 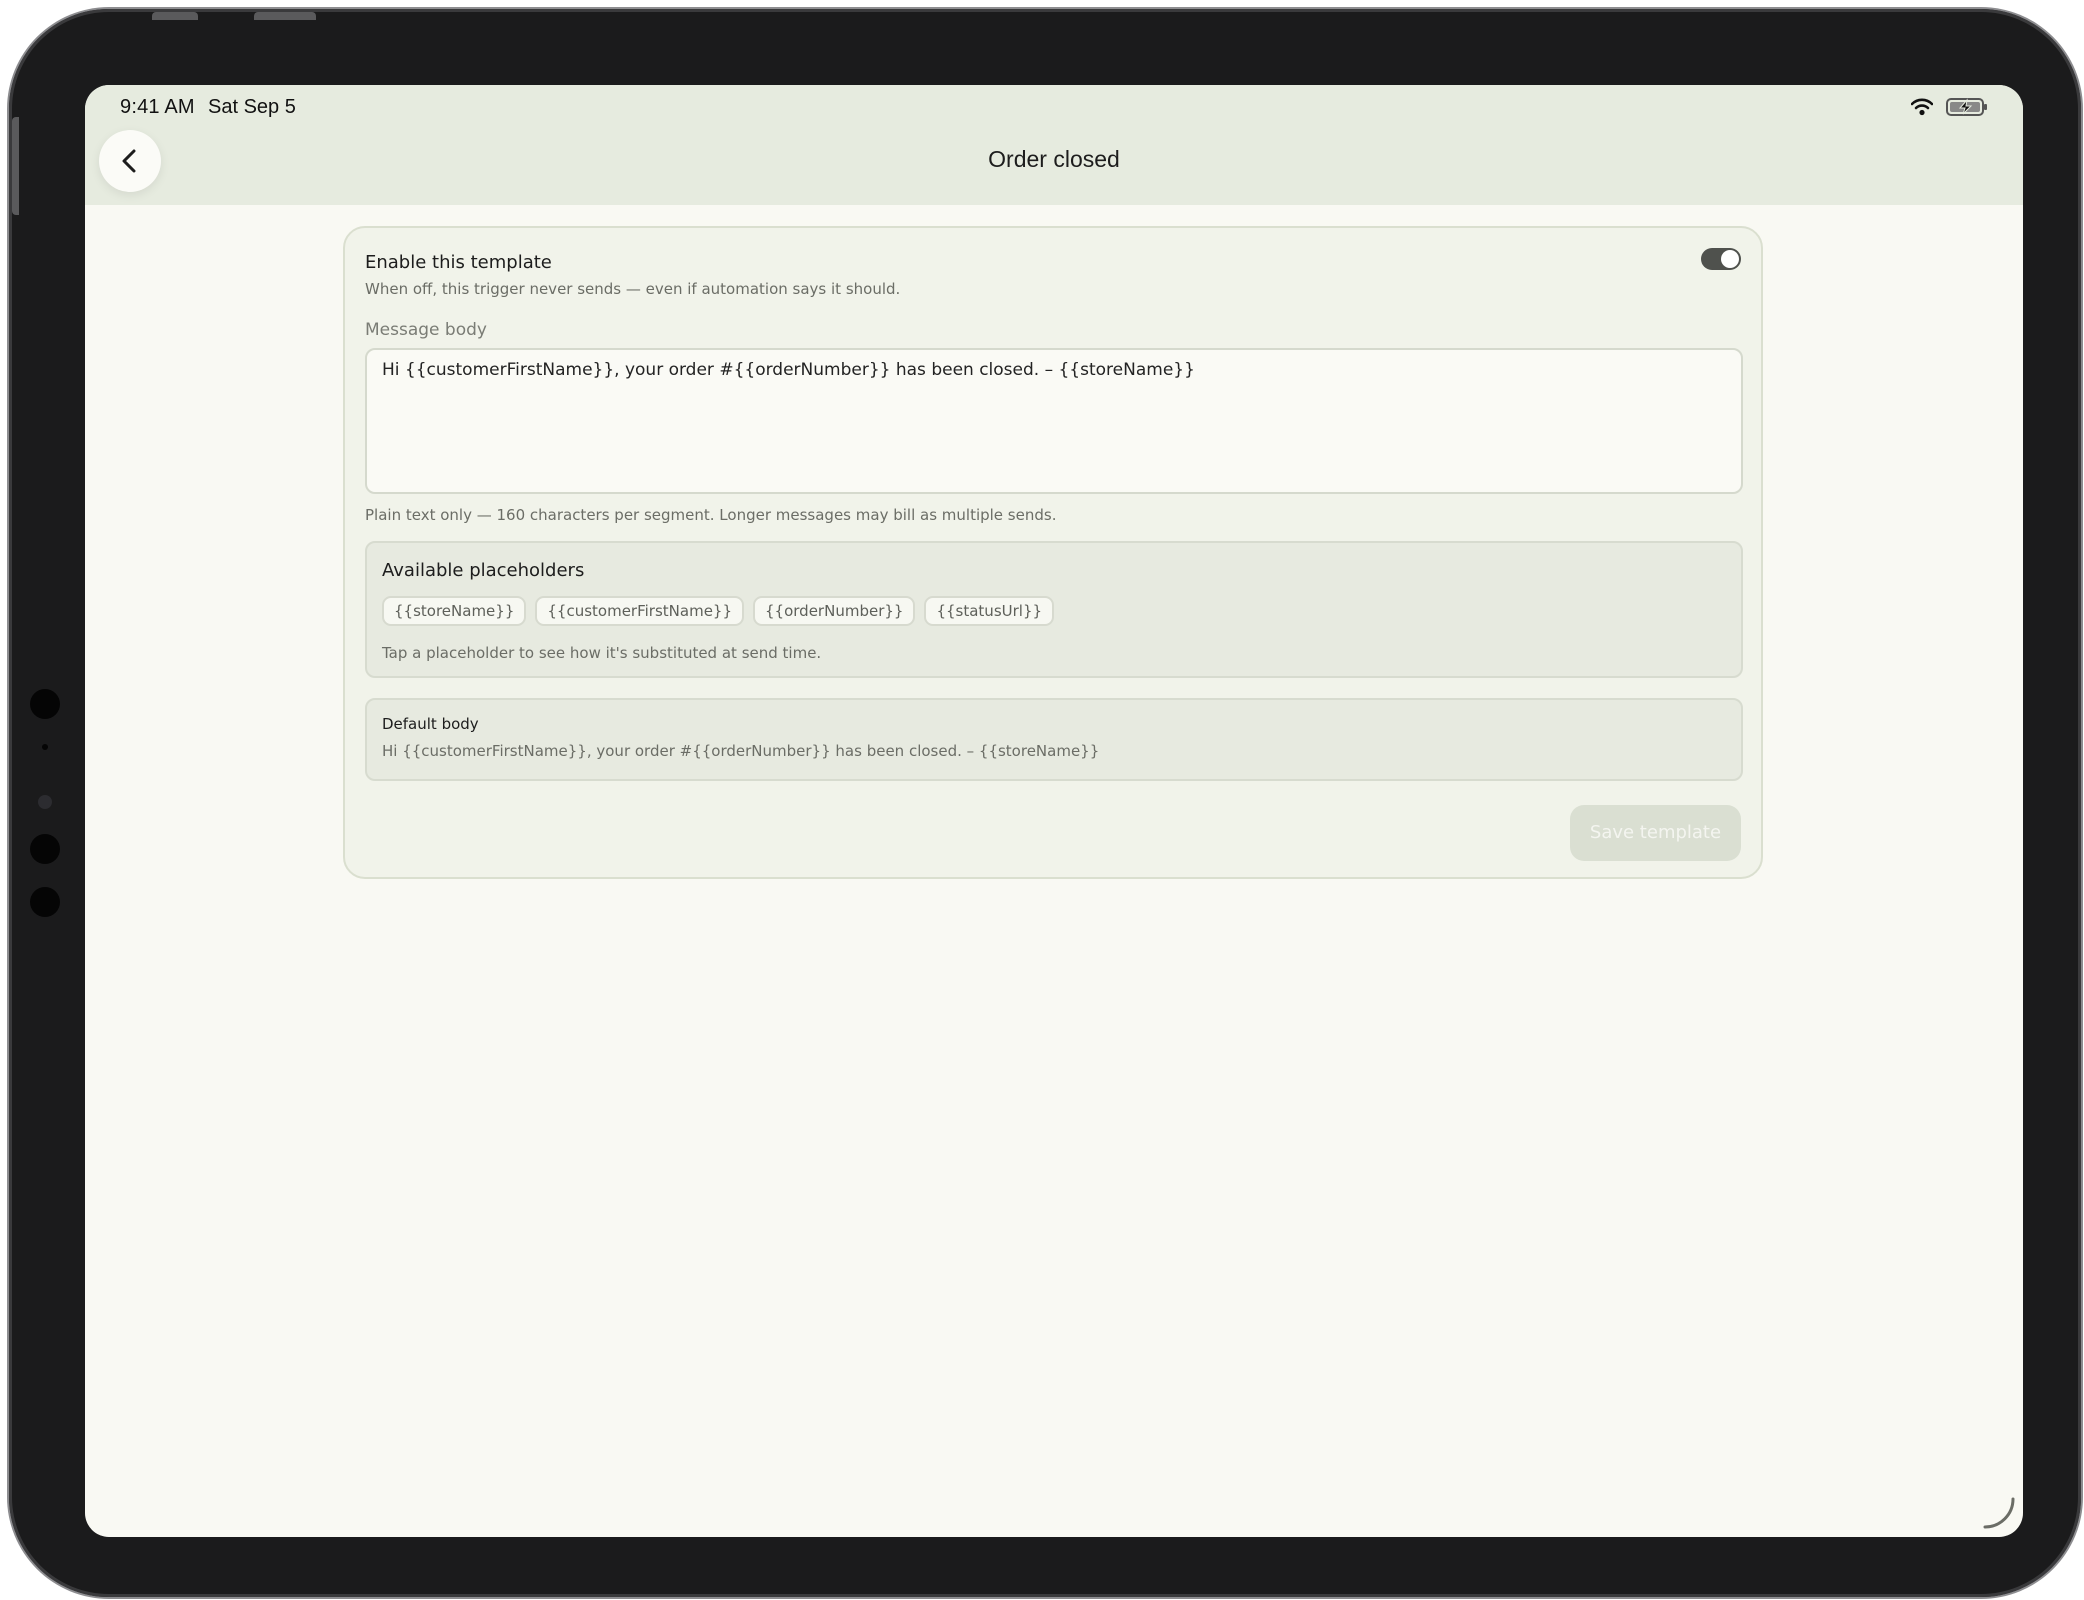 I want to click on front-camera, so click(x=45, y=802).